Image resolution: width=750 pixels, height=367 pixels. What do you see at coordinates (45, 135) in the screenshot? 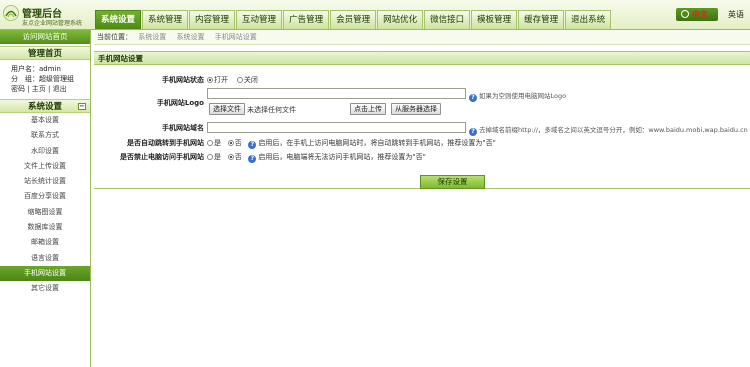
I see `sidebar-item-contact: 联系方式` at bounding box center [45, 135].